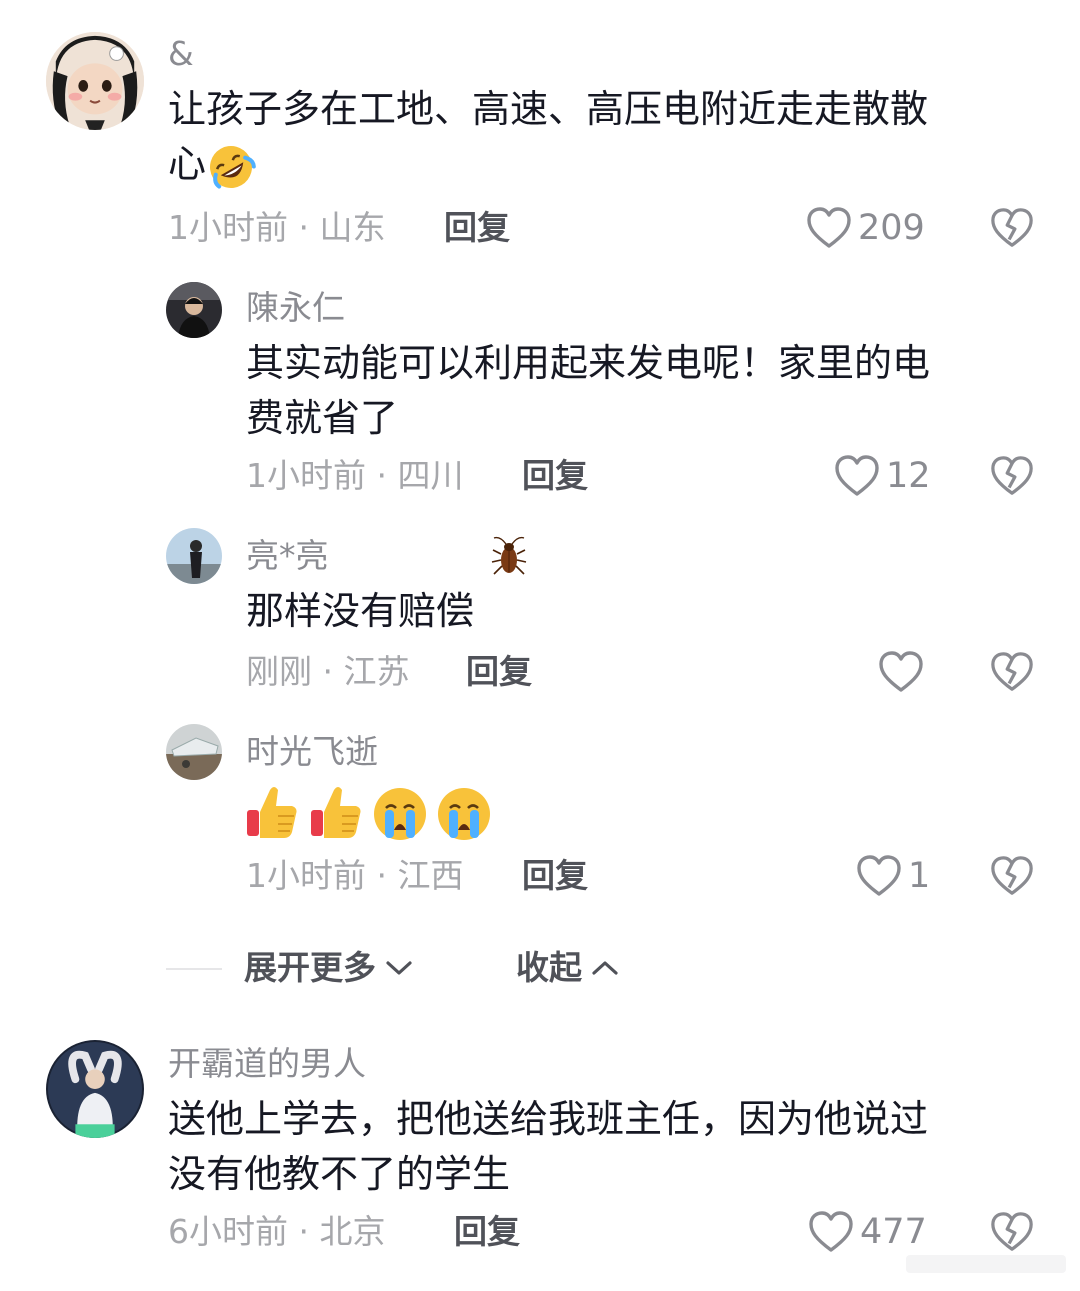  I want to click on reply-time-location: 1小时前 · 江西, so click(355, 875).